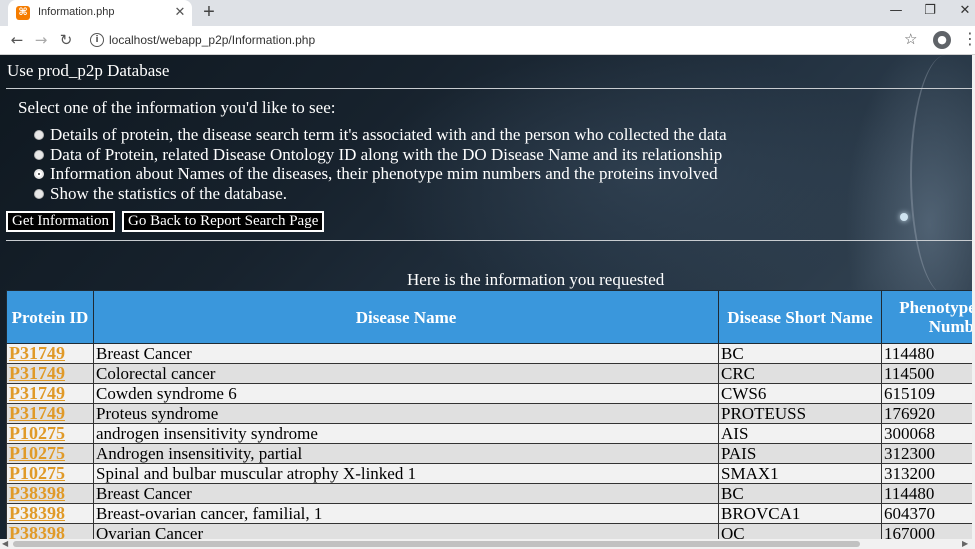  Describe the element at coordinates (406, 453) in the screenshot. I see `disease-name-cell: Androgen insensitivity, partial` at that location.